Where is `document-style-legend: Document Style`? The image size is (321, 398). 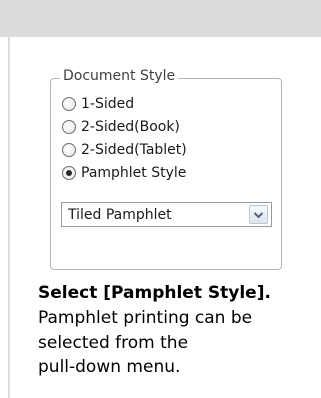 document-style-legend: Document Style is located at coordinates (119, 76).